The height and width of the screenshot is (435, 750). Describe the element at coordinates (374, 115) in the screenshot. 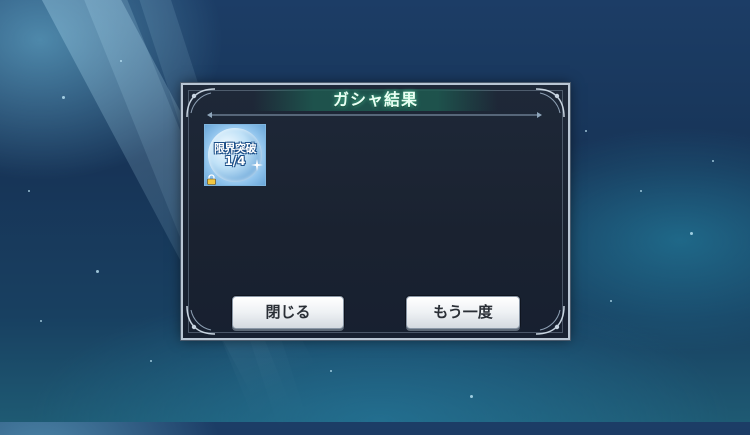

I see `title-divider` at that location.